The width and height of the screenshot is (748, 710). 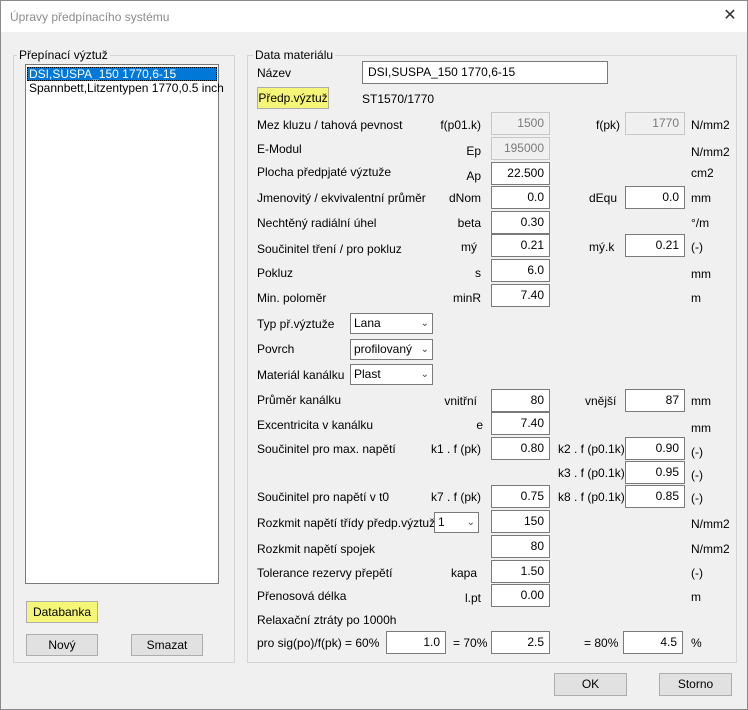 What do you see at coordinates (701, 274) in the screenshot?
I see `pokluz-unit: mm` at bounding box center [701, 274].